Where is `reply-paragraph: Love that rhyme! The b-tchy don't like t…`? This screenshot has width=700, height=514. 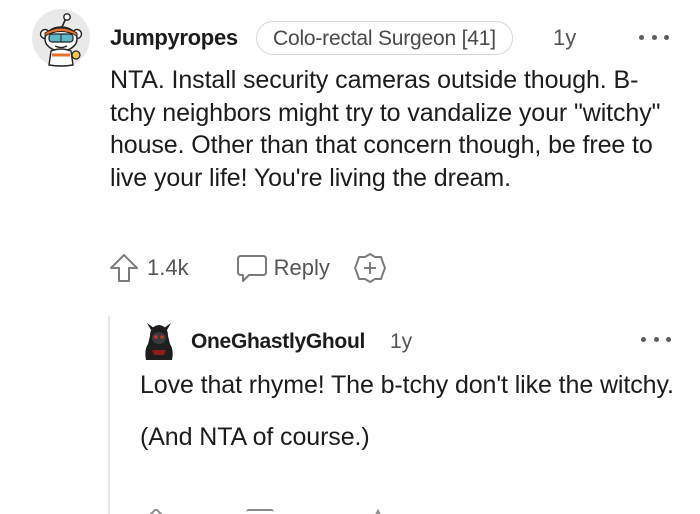 reply-paragraph: Love that rhyme! The b-tchy don't like t… is located at coordinates (407, 385).